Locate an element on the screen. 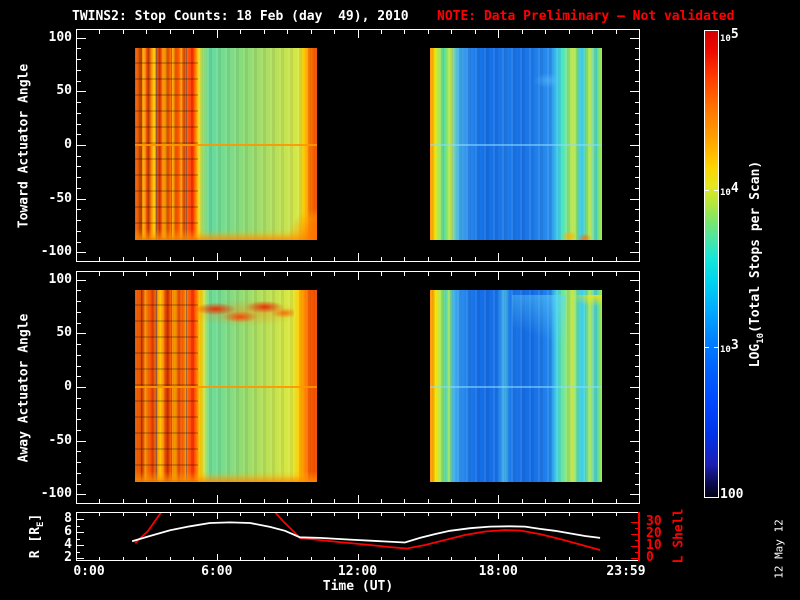 Image resolution: width=800 pixels, height=600 pixels. r-tick-label: 4 is located at coordinates (68, 545).